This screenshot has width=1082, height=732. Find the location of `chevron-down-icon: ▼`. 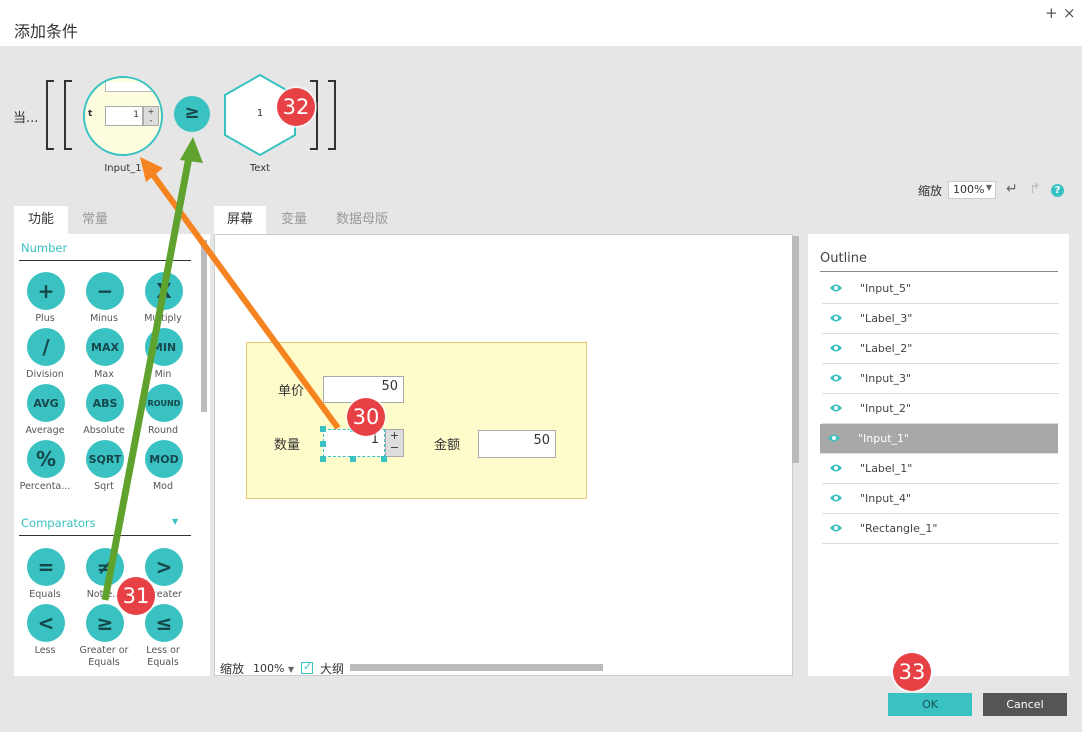

chevron-down-icon: ▼ is located at coordinates (175, 521).